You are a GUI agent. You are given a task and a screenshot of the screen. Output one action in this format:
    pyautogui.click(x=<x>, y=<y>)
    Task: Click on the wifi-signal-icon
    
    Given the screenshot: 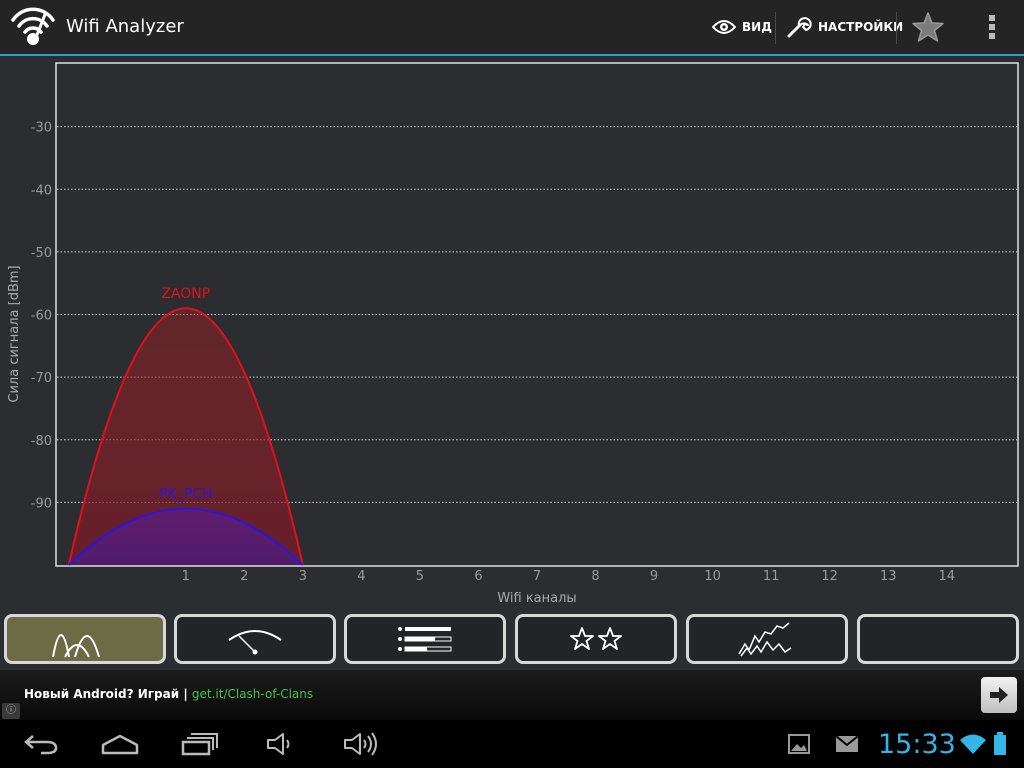 What is the action you would take?
    pyautogui.click(x=973, y=744)
    